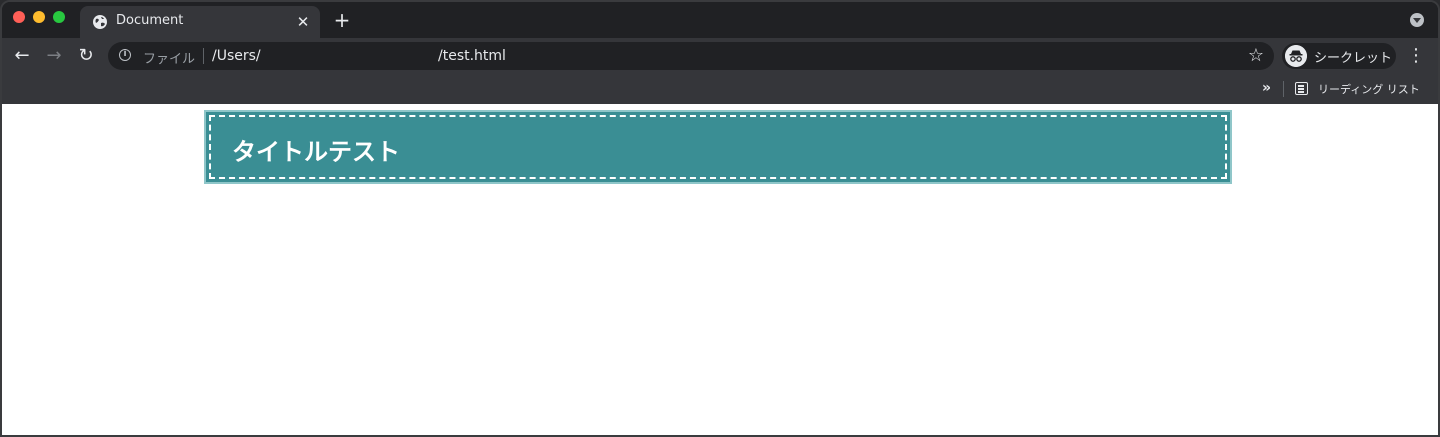 The width and height of the screenshot is (1440, 437). Describe the element at coordinates (1369, 89) in the screenshot. I see `reading-list-button: リーディング リスト` at that location.